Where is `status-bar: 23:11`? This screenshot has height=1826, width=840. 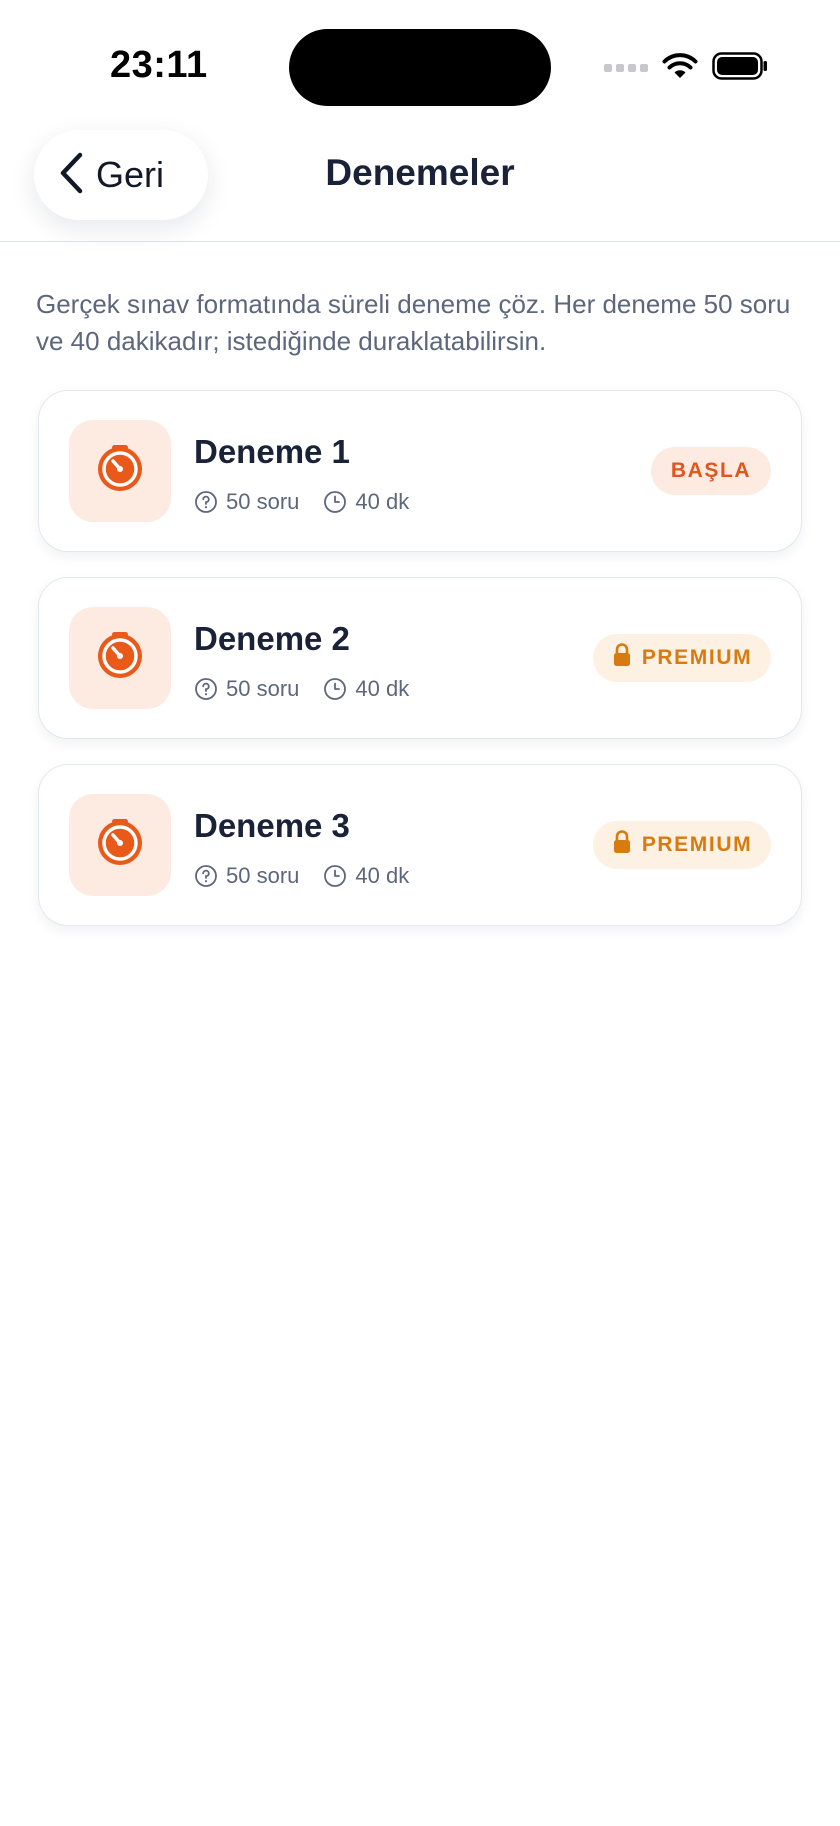
status-bar: 23:11 is located at coordinates (420, 60).